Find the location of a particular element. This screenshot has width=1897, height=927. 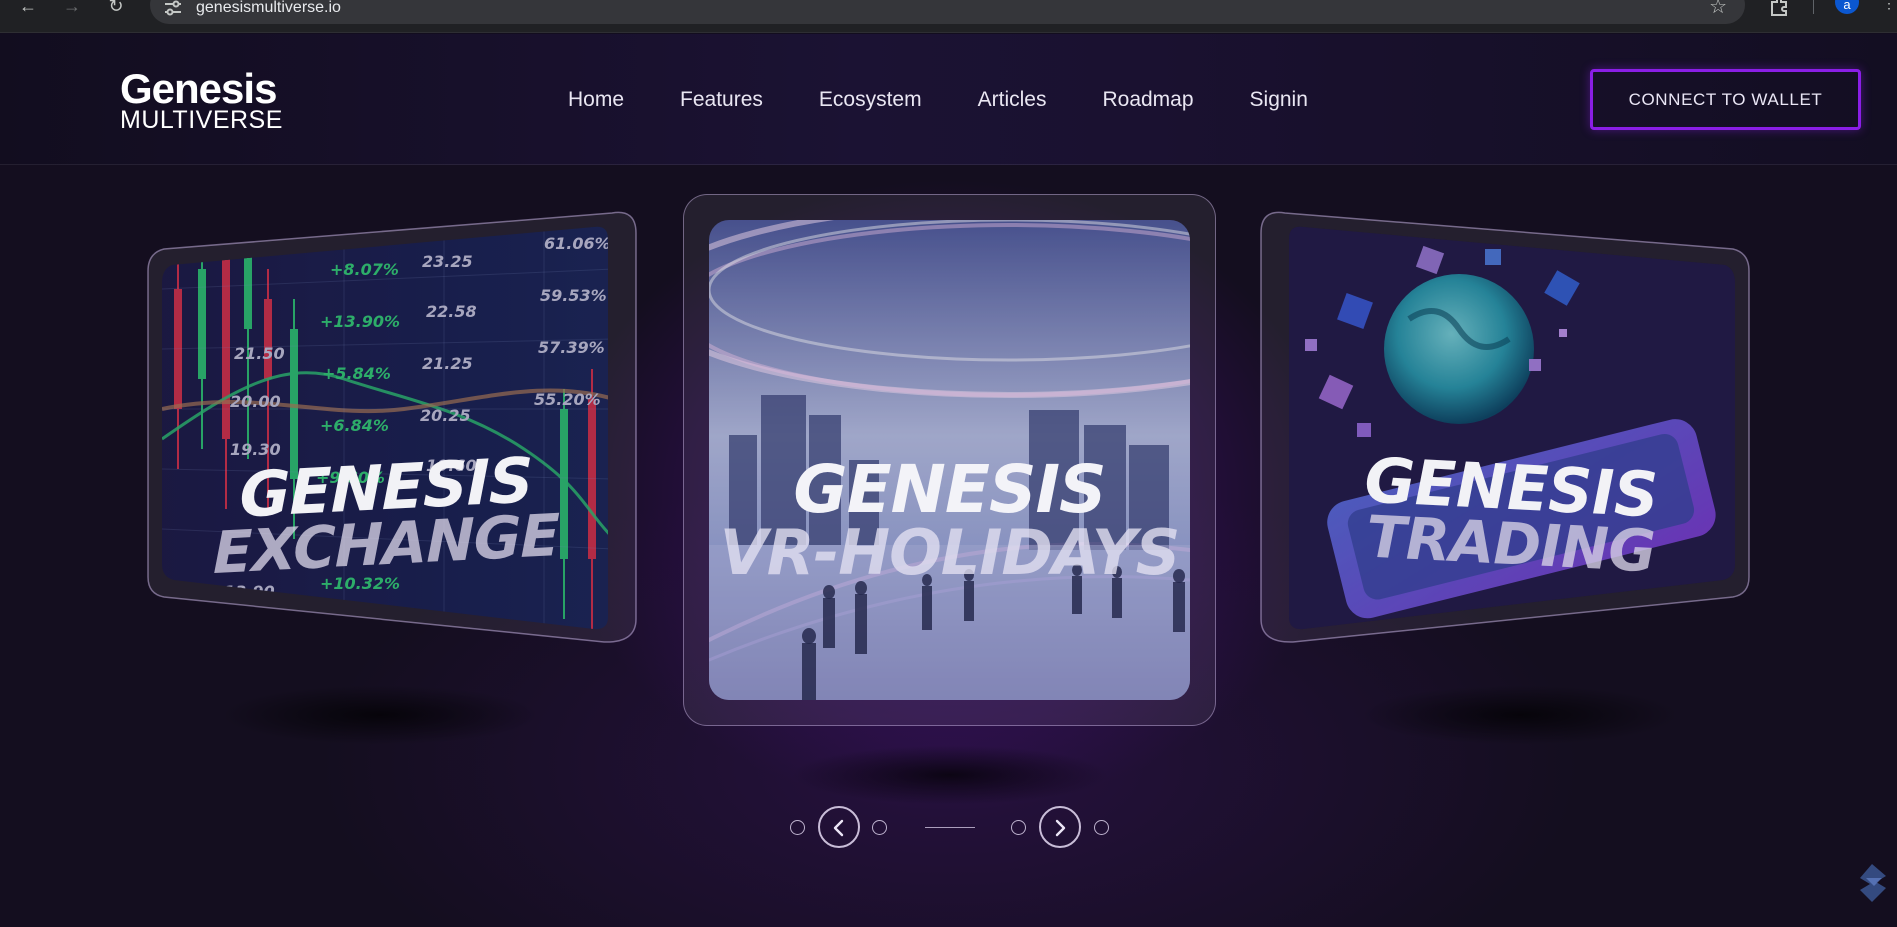

address-bar: genesismultiverse.io ☆ is located at coordinates (947, 12).